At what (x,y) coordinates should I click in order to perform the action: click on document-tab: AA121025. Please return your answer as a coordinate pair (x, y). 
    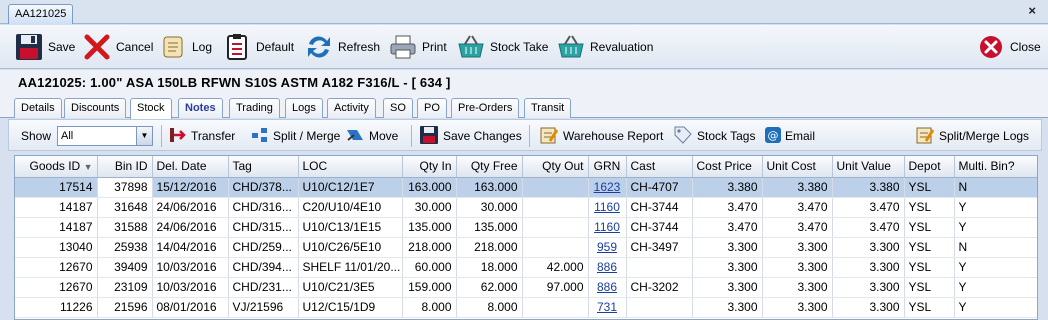
    Looking at the image, I should click on (41, 14).